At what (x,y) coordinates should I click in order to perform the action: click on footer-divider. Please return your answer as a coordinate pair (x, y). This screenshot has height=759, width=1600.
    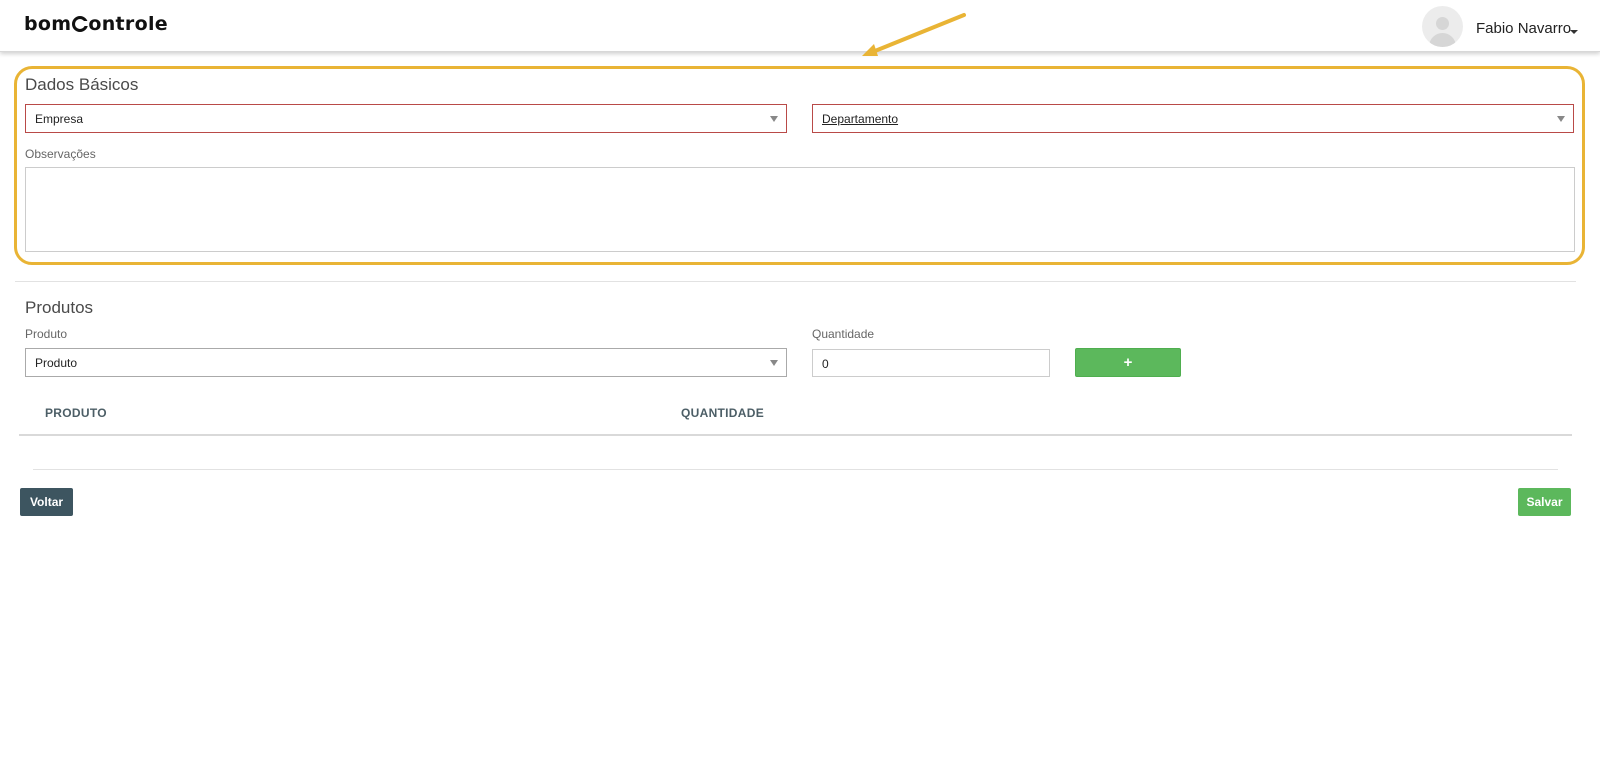
    Looking at the image, I should click on (795, 469).